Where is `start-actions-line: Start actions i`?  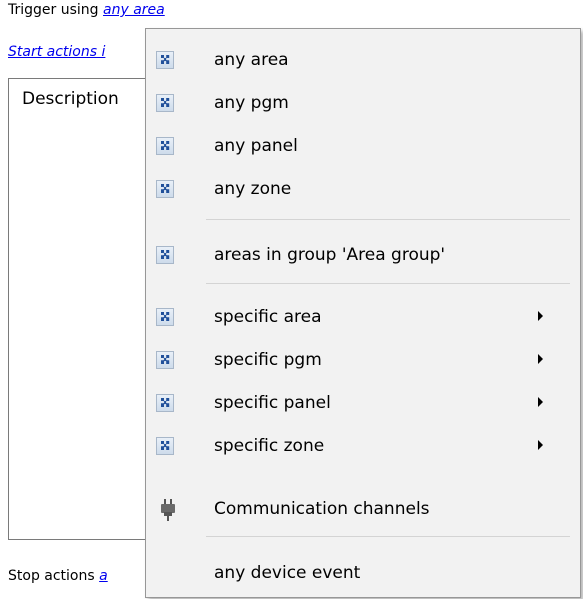 start-actions-line: Start actions i is located at coordinates (56, 52).